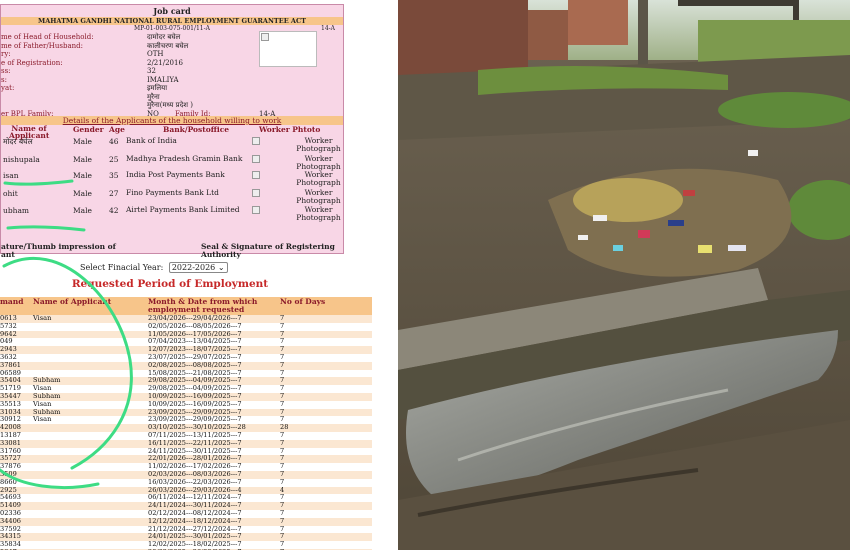 This screenshot has width=850, height=550. I want to click on applicant-age: 27, so click(114, 193).